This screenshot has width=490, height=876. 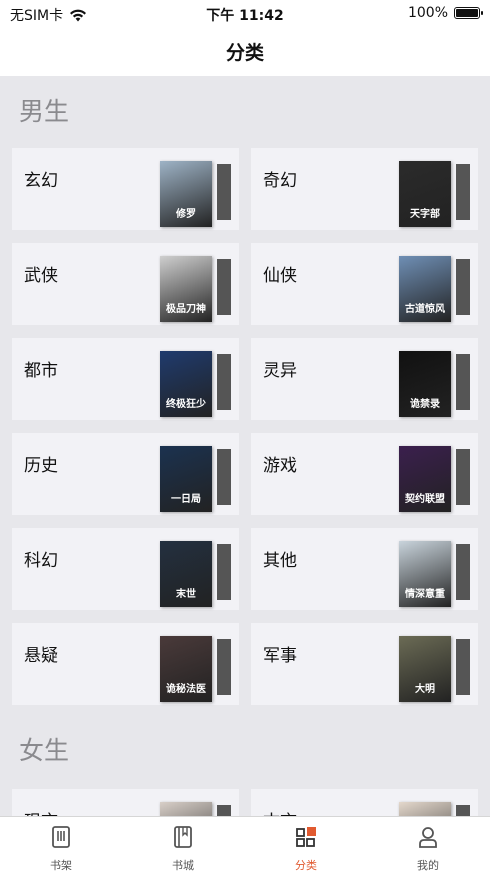 I want to click on category-label: 科幻, so click(x=41, y=561).